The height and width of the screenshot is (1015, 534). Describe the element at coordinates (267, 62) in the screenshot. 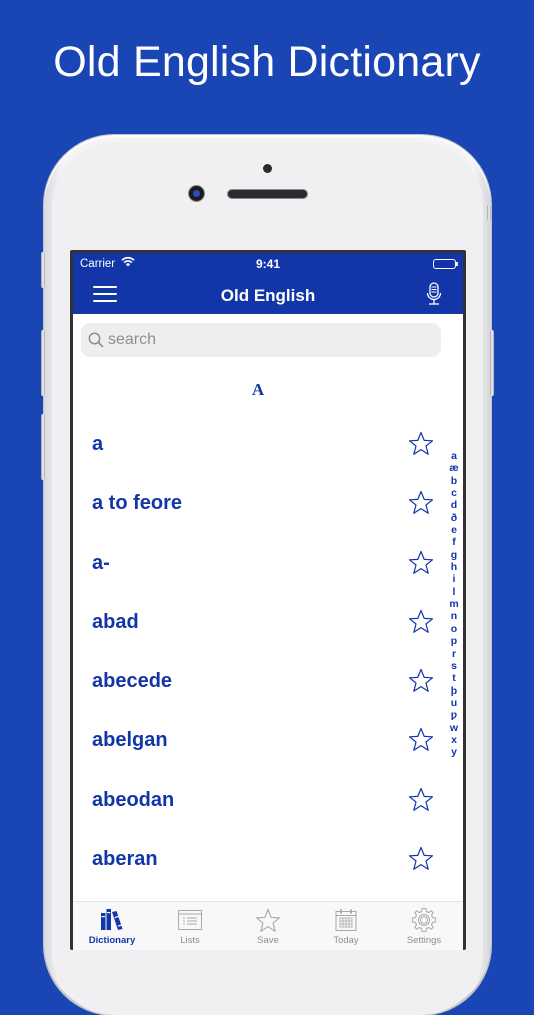

I see `promo-title: Old English Dictionary` at that location.